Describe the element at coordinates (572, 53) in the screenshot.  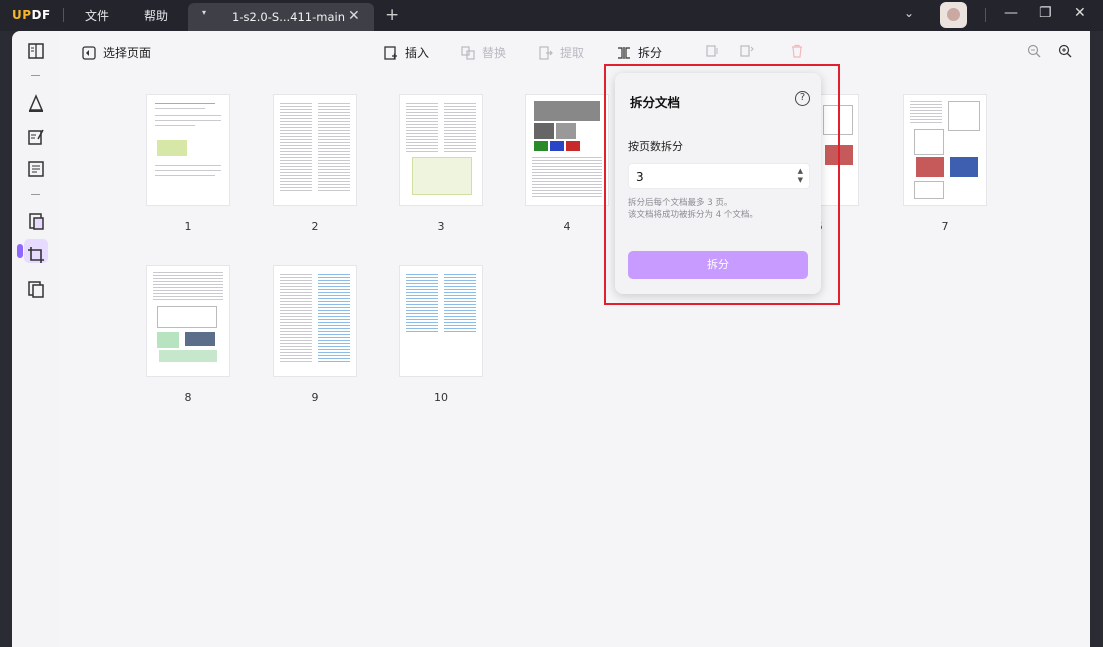
I see `extract-label: 提取` at that location.